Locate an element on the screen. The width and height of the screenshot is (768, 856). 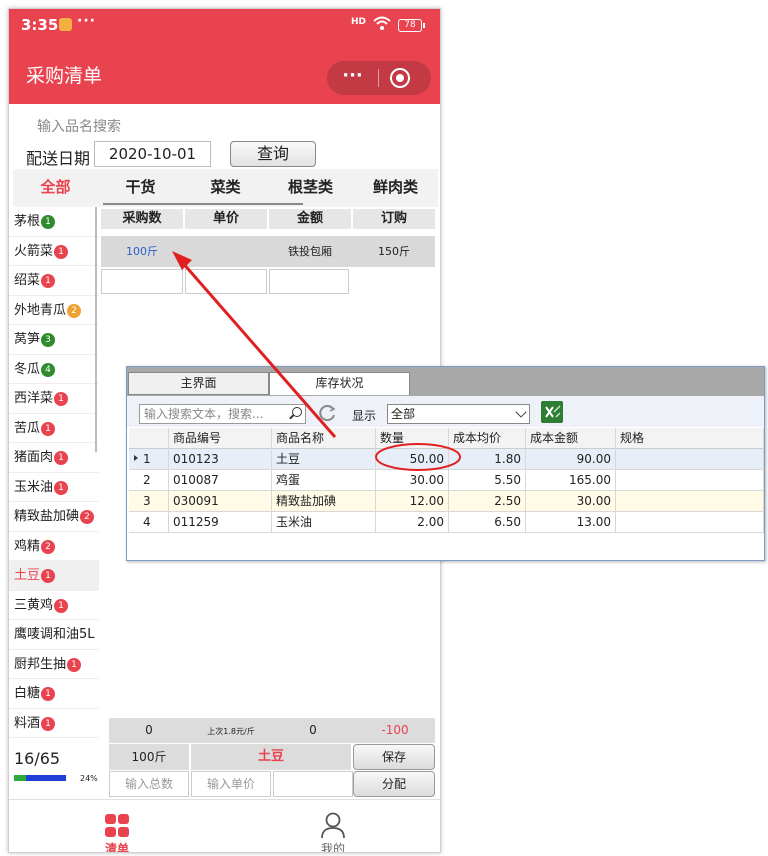
date-input: 2020-10-01 is located at coordinates (152, 154).